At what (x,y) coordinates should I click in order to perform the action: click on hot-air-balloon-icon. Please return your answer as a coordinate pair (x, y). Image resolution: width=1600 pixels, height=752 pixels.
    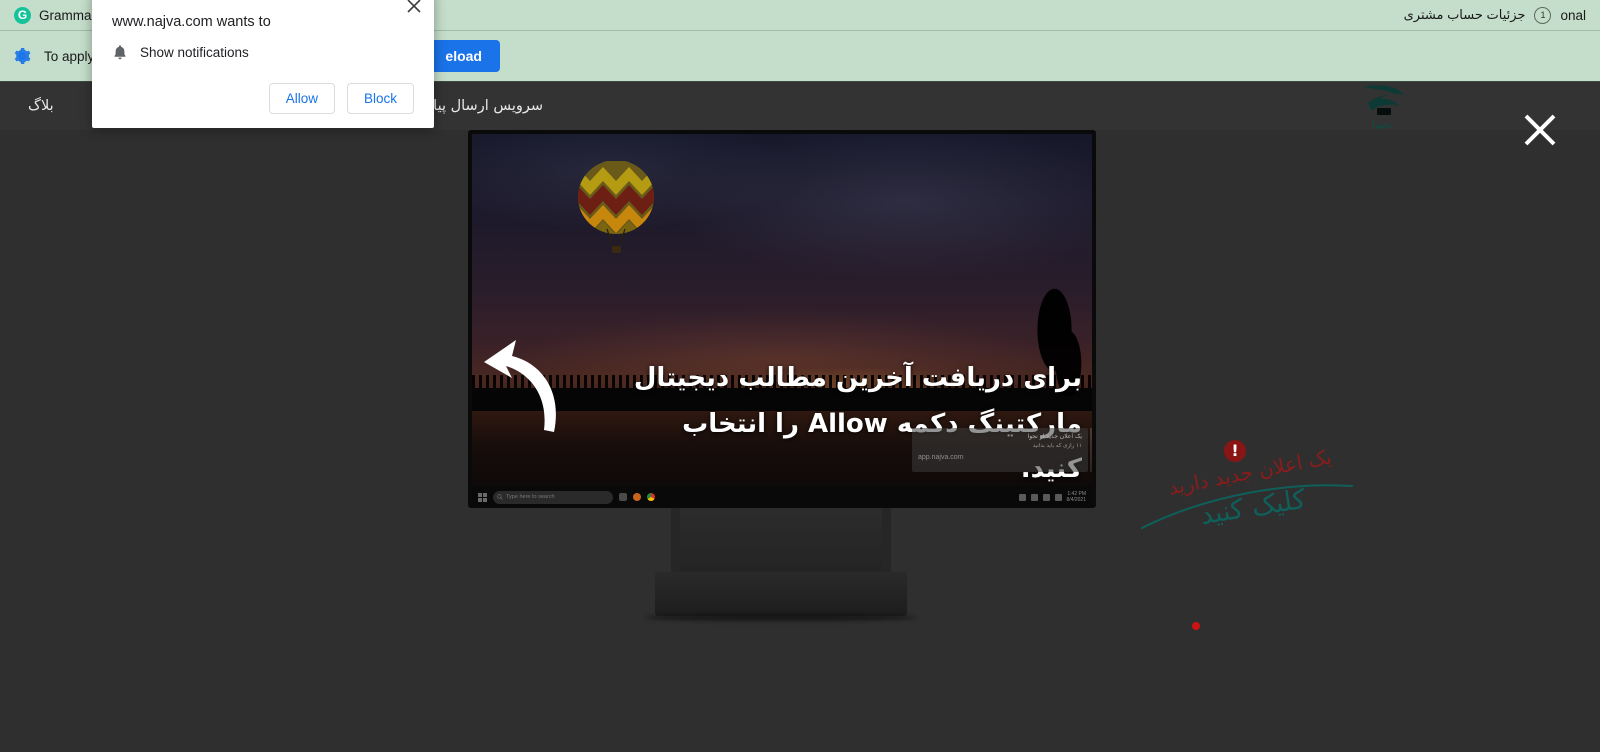
    Looking at the image, I should click on (616, 207).